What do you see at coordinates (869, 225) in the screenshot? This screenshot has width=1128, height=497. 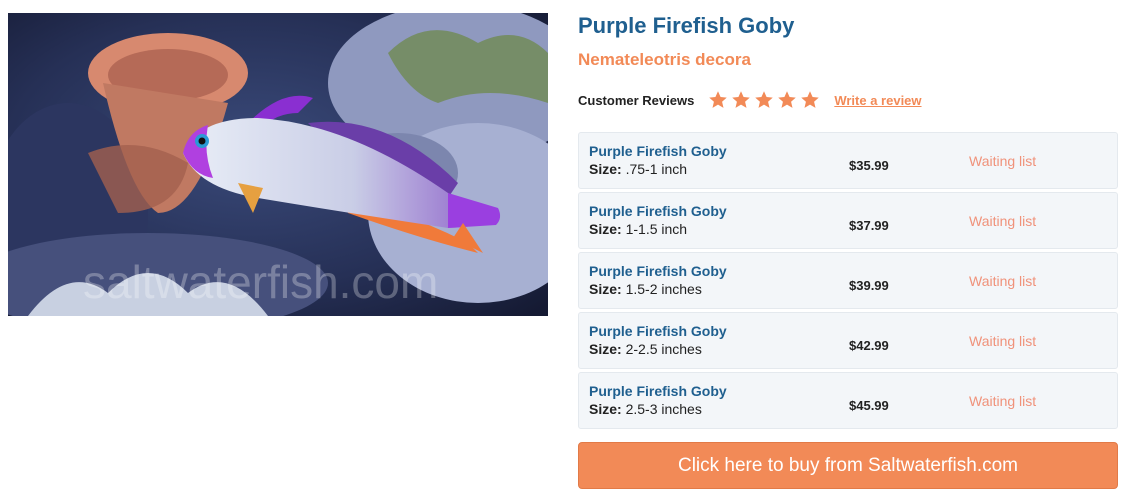 I see `variant-price: $37.99` at bounding box center [869, 225].